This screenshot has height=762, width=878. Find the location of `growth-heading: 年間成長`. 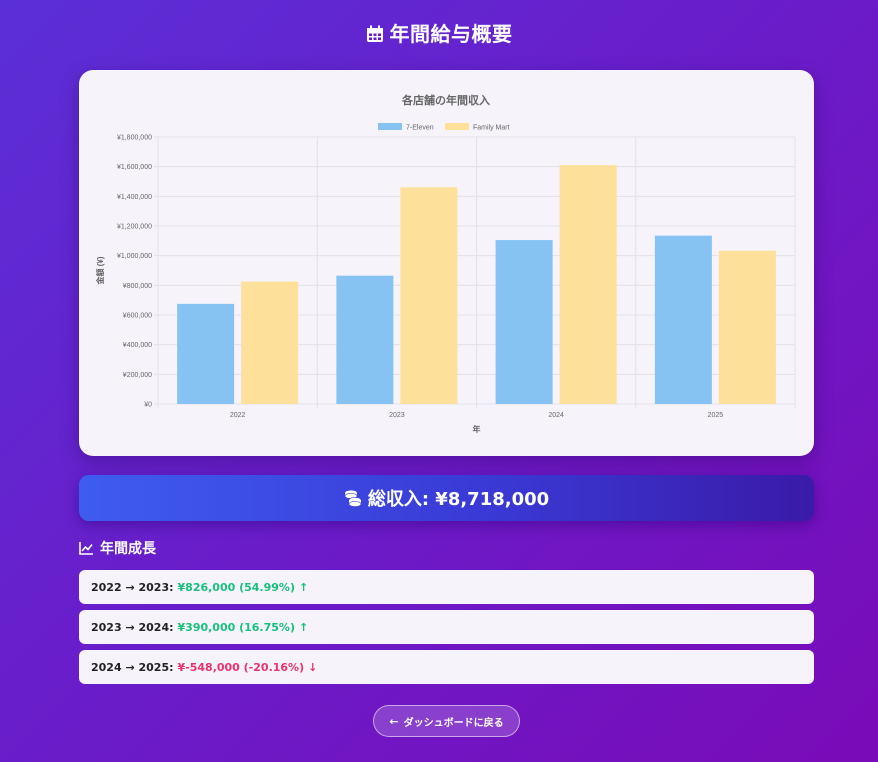

growth-heading: 年間成長 is located at coordinates (117, 548).